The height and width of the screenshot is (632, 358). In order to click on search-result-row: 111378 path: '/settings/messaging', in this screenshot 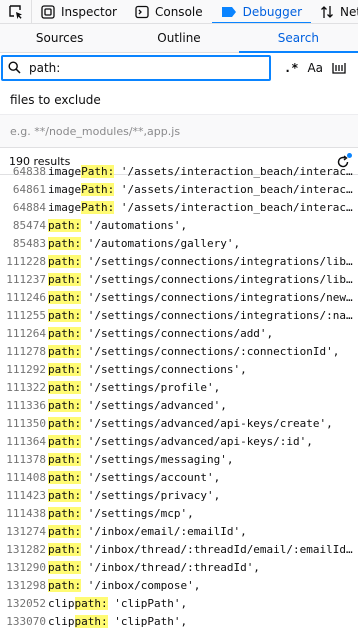, I will do `click(179, 459)`.